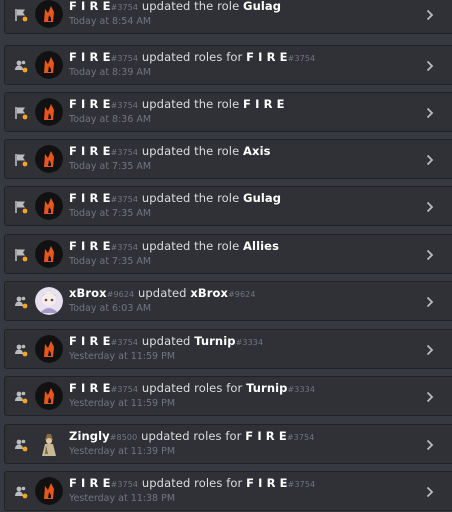 The image size is (452, 512). What do you see at coordinates (261, 246) in the screenshot?
I see `target-name: Allies` at bounding box center [261, 246].